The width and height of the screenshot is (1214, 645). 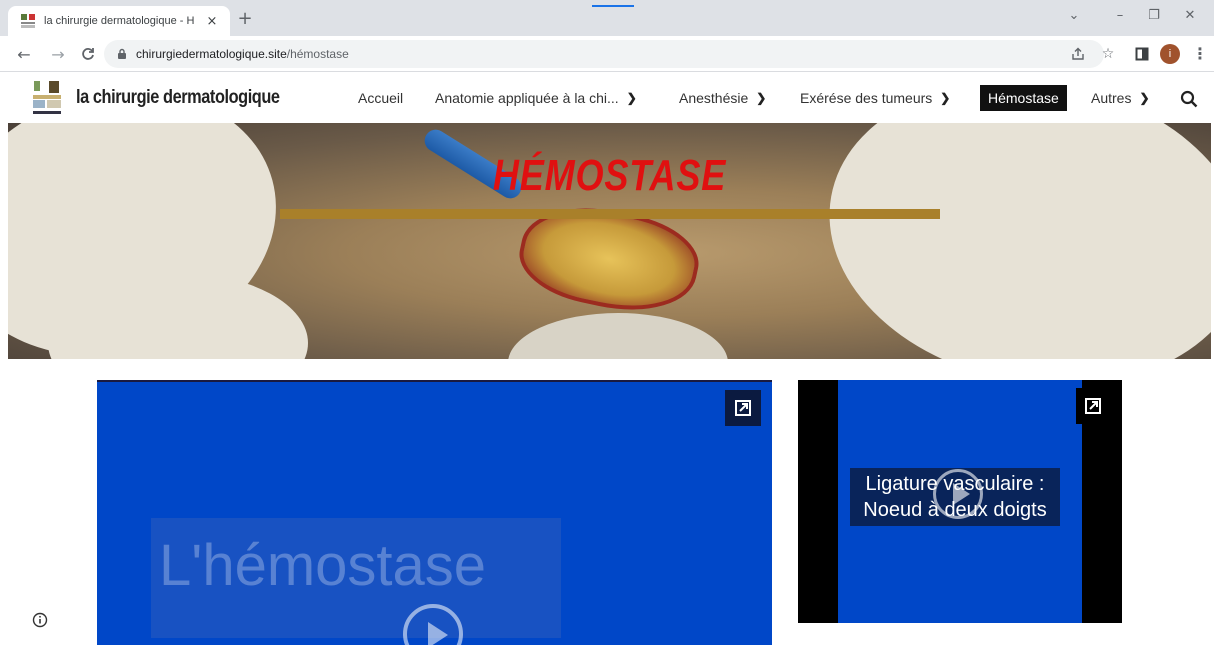 I want to click on reload-icon, so click(x=88, y=54).